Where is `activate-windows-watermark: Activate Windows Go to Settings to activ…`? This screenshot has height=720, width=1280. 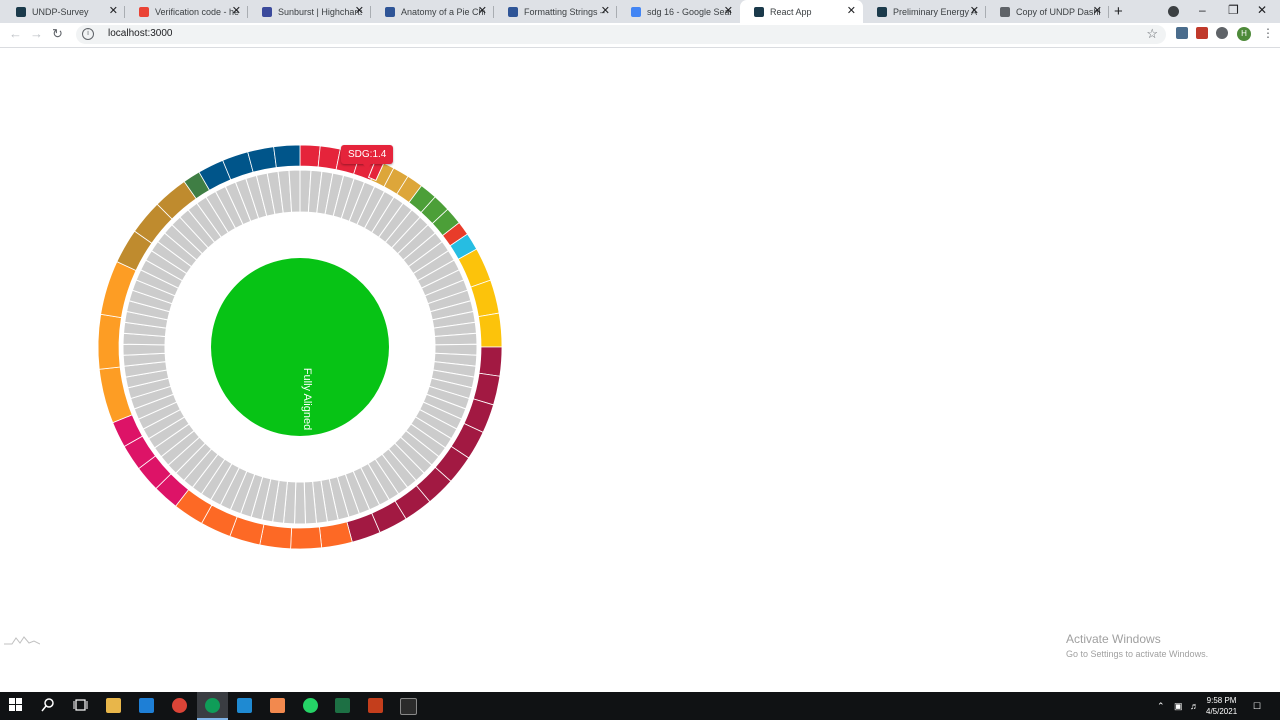
activate-windows-watermark: Activate Windows Go to Settings to activ… is located at coordinates (1137, 645).